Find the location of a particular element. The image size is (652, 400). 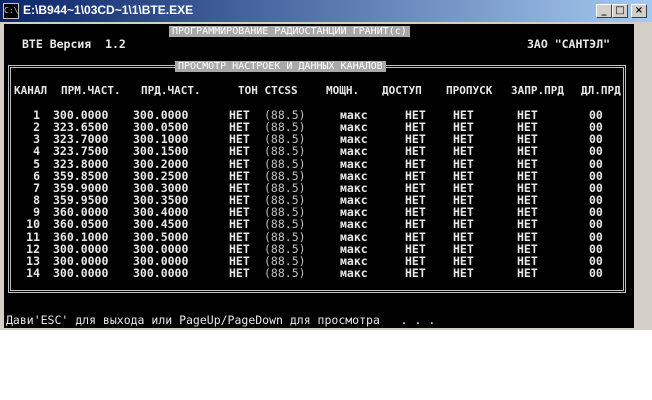

cell-rx-freq: 359.8500 is located at coordinates (81, 175).